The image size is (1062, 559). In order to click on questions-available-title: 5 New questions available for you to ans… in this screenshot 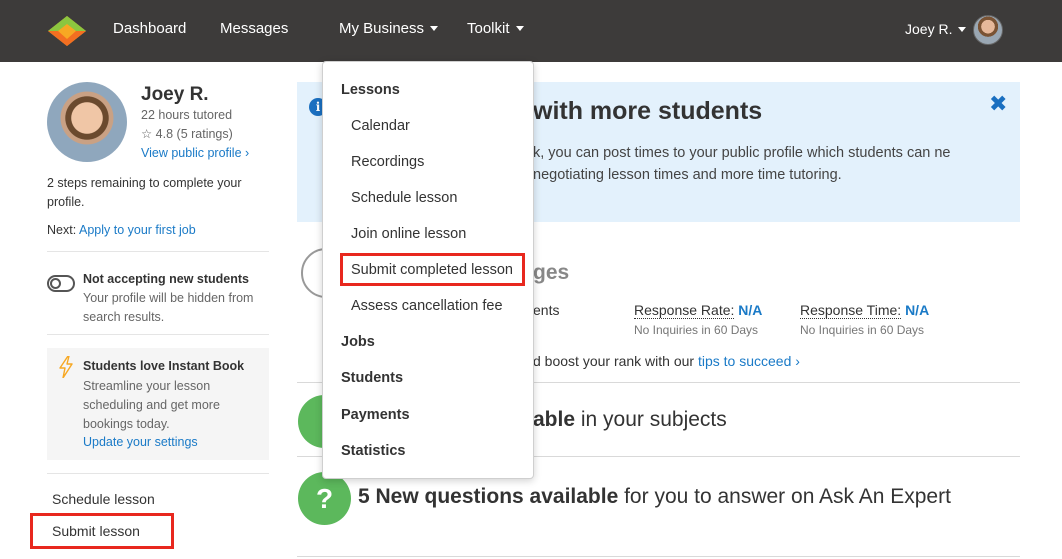, I will do `click(654, 497)`.